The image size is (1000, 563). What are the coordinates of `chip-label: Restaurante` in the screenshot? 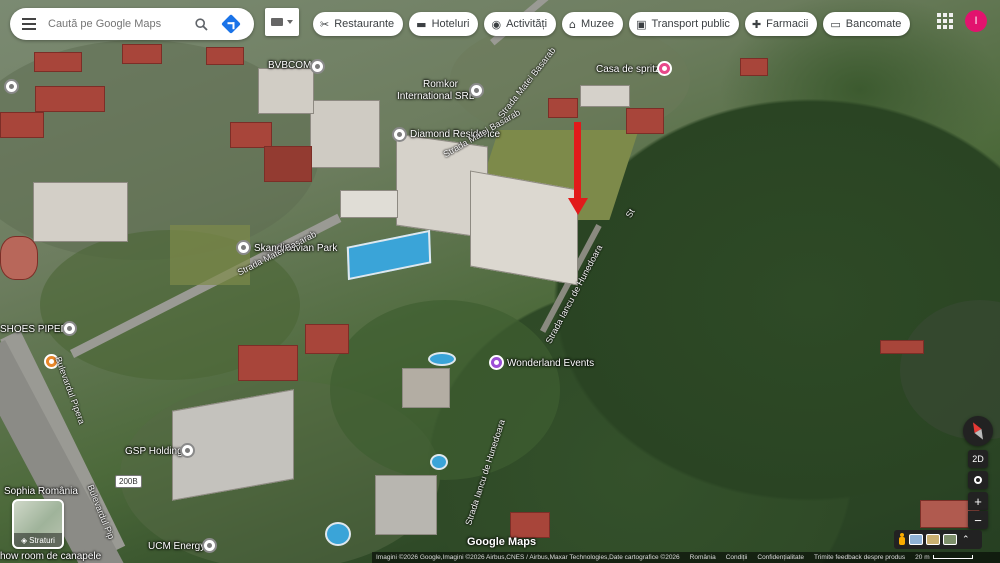 It's located at (364, 24).